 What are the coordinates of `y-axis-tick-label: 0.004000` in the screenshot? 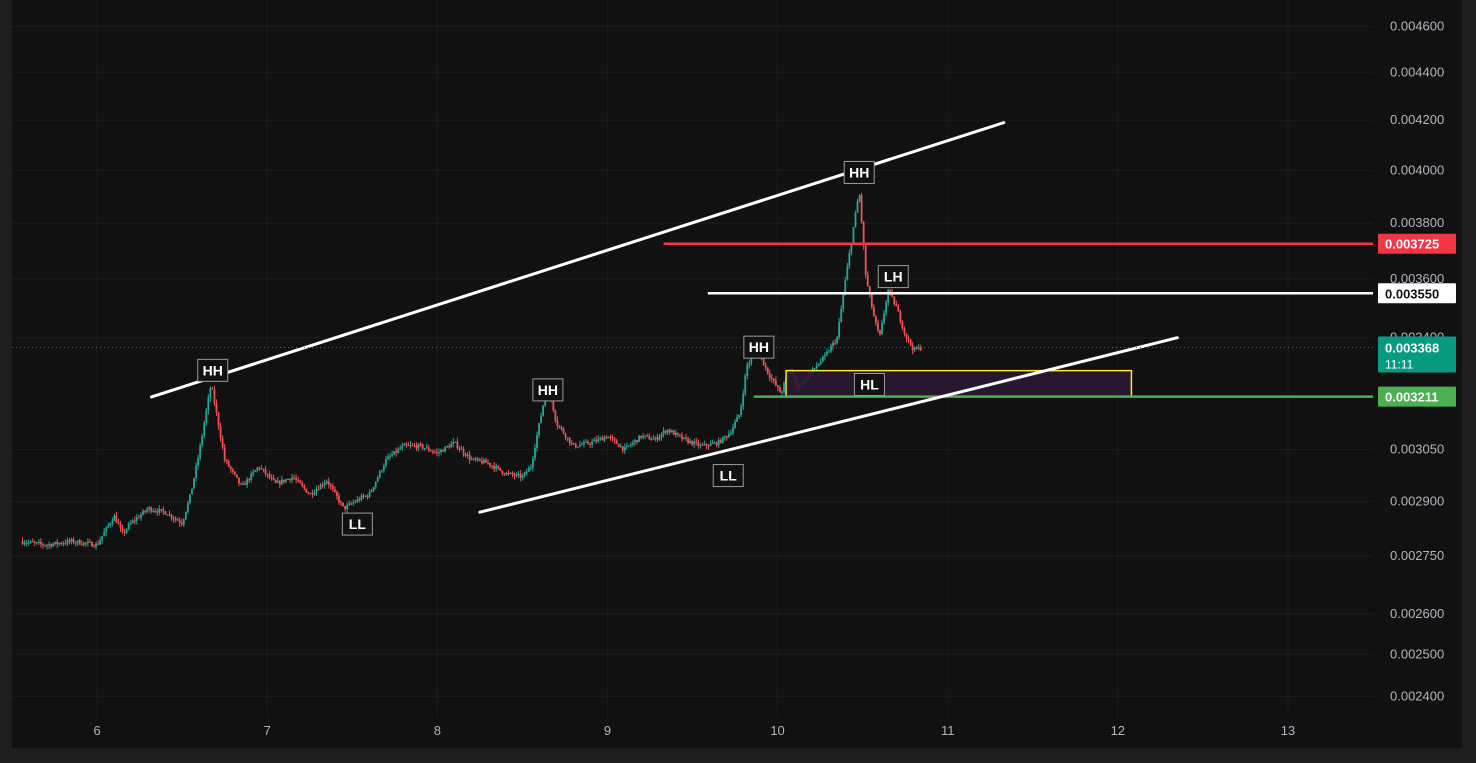 It's located at (1417, 169).